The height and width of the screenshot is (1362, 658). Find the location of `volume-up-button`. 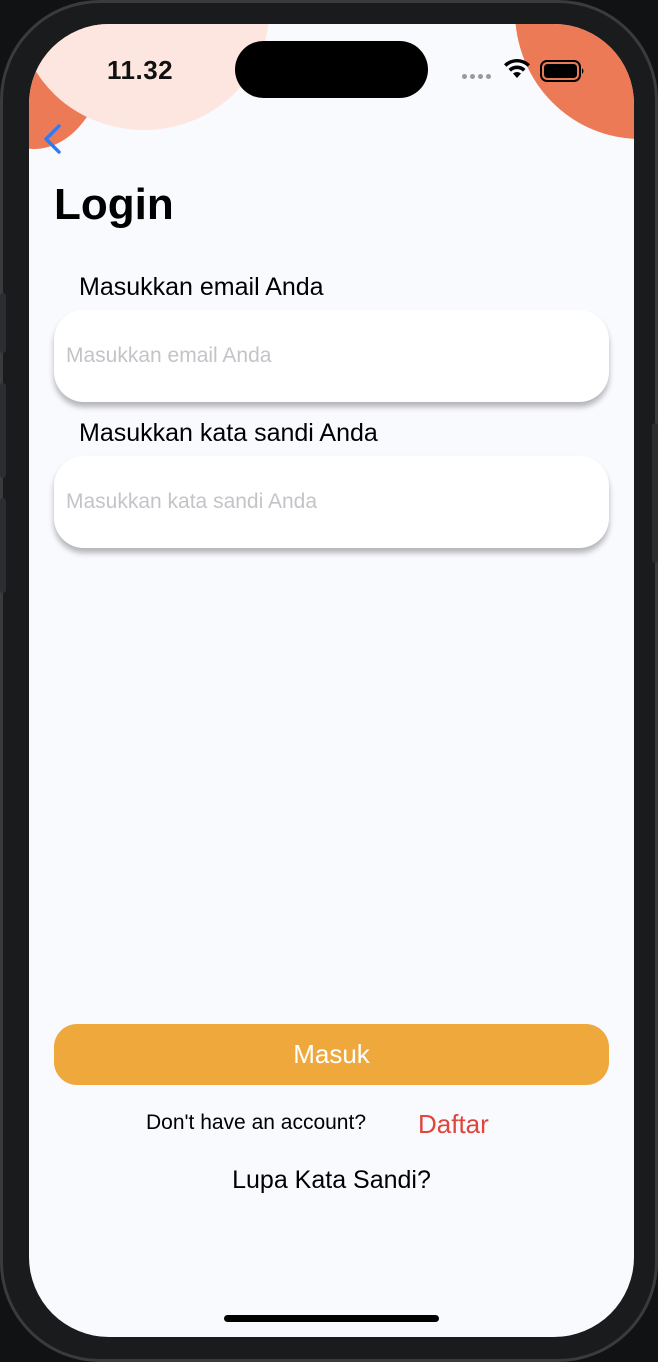

volume-up-button is located at coordinates (3, 430).